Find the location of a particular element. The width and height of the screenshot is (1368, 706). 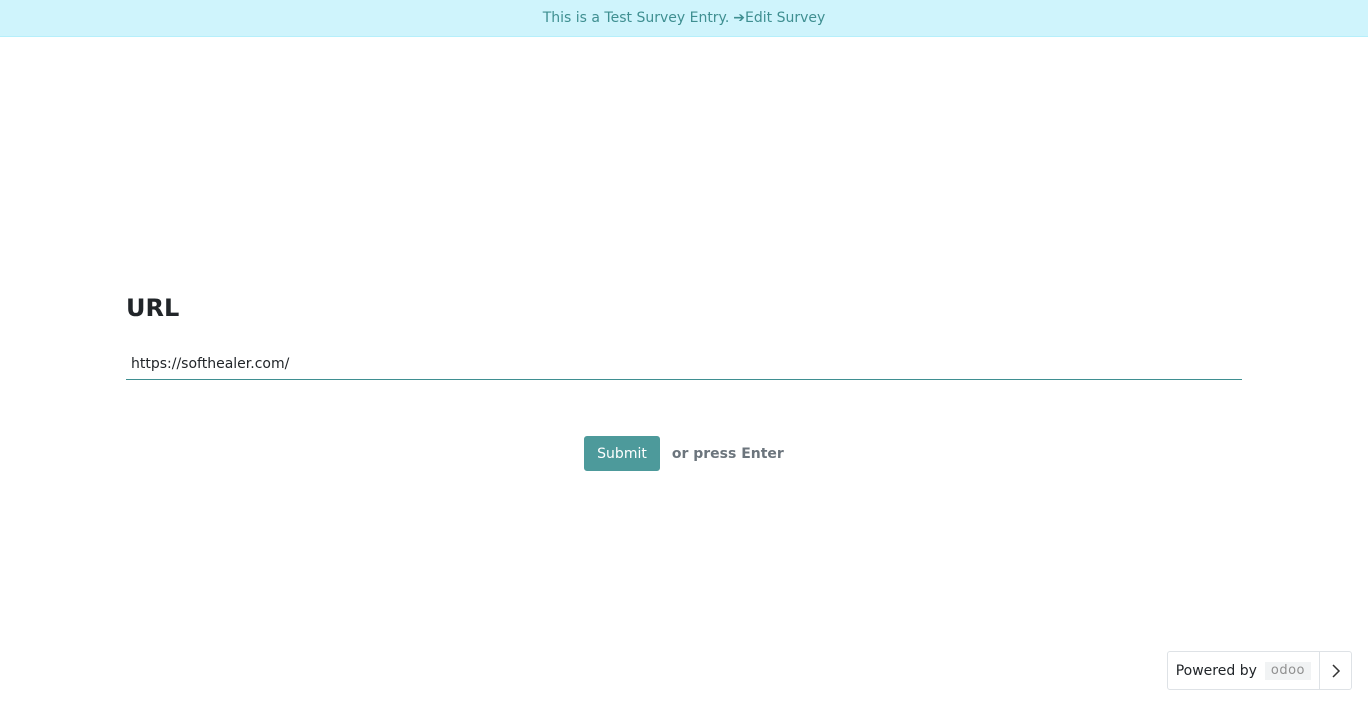

edit-survey-link: ➔Edit Survey is located at coordinates (777, 18).